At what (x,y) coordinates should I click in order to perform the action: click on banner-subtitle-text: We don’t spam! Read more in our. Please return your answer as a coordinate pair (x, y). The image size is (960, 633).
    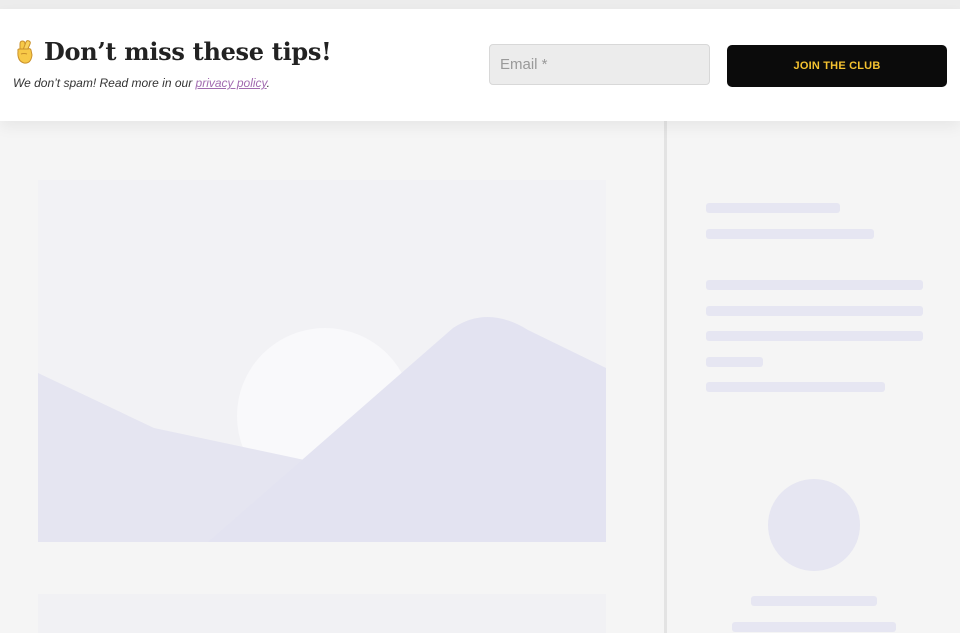
    Looking at the image, I should click on (104, 83).